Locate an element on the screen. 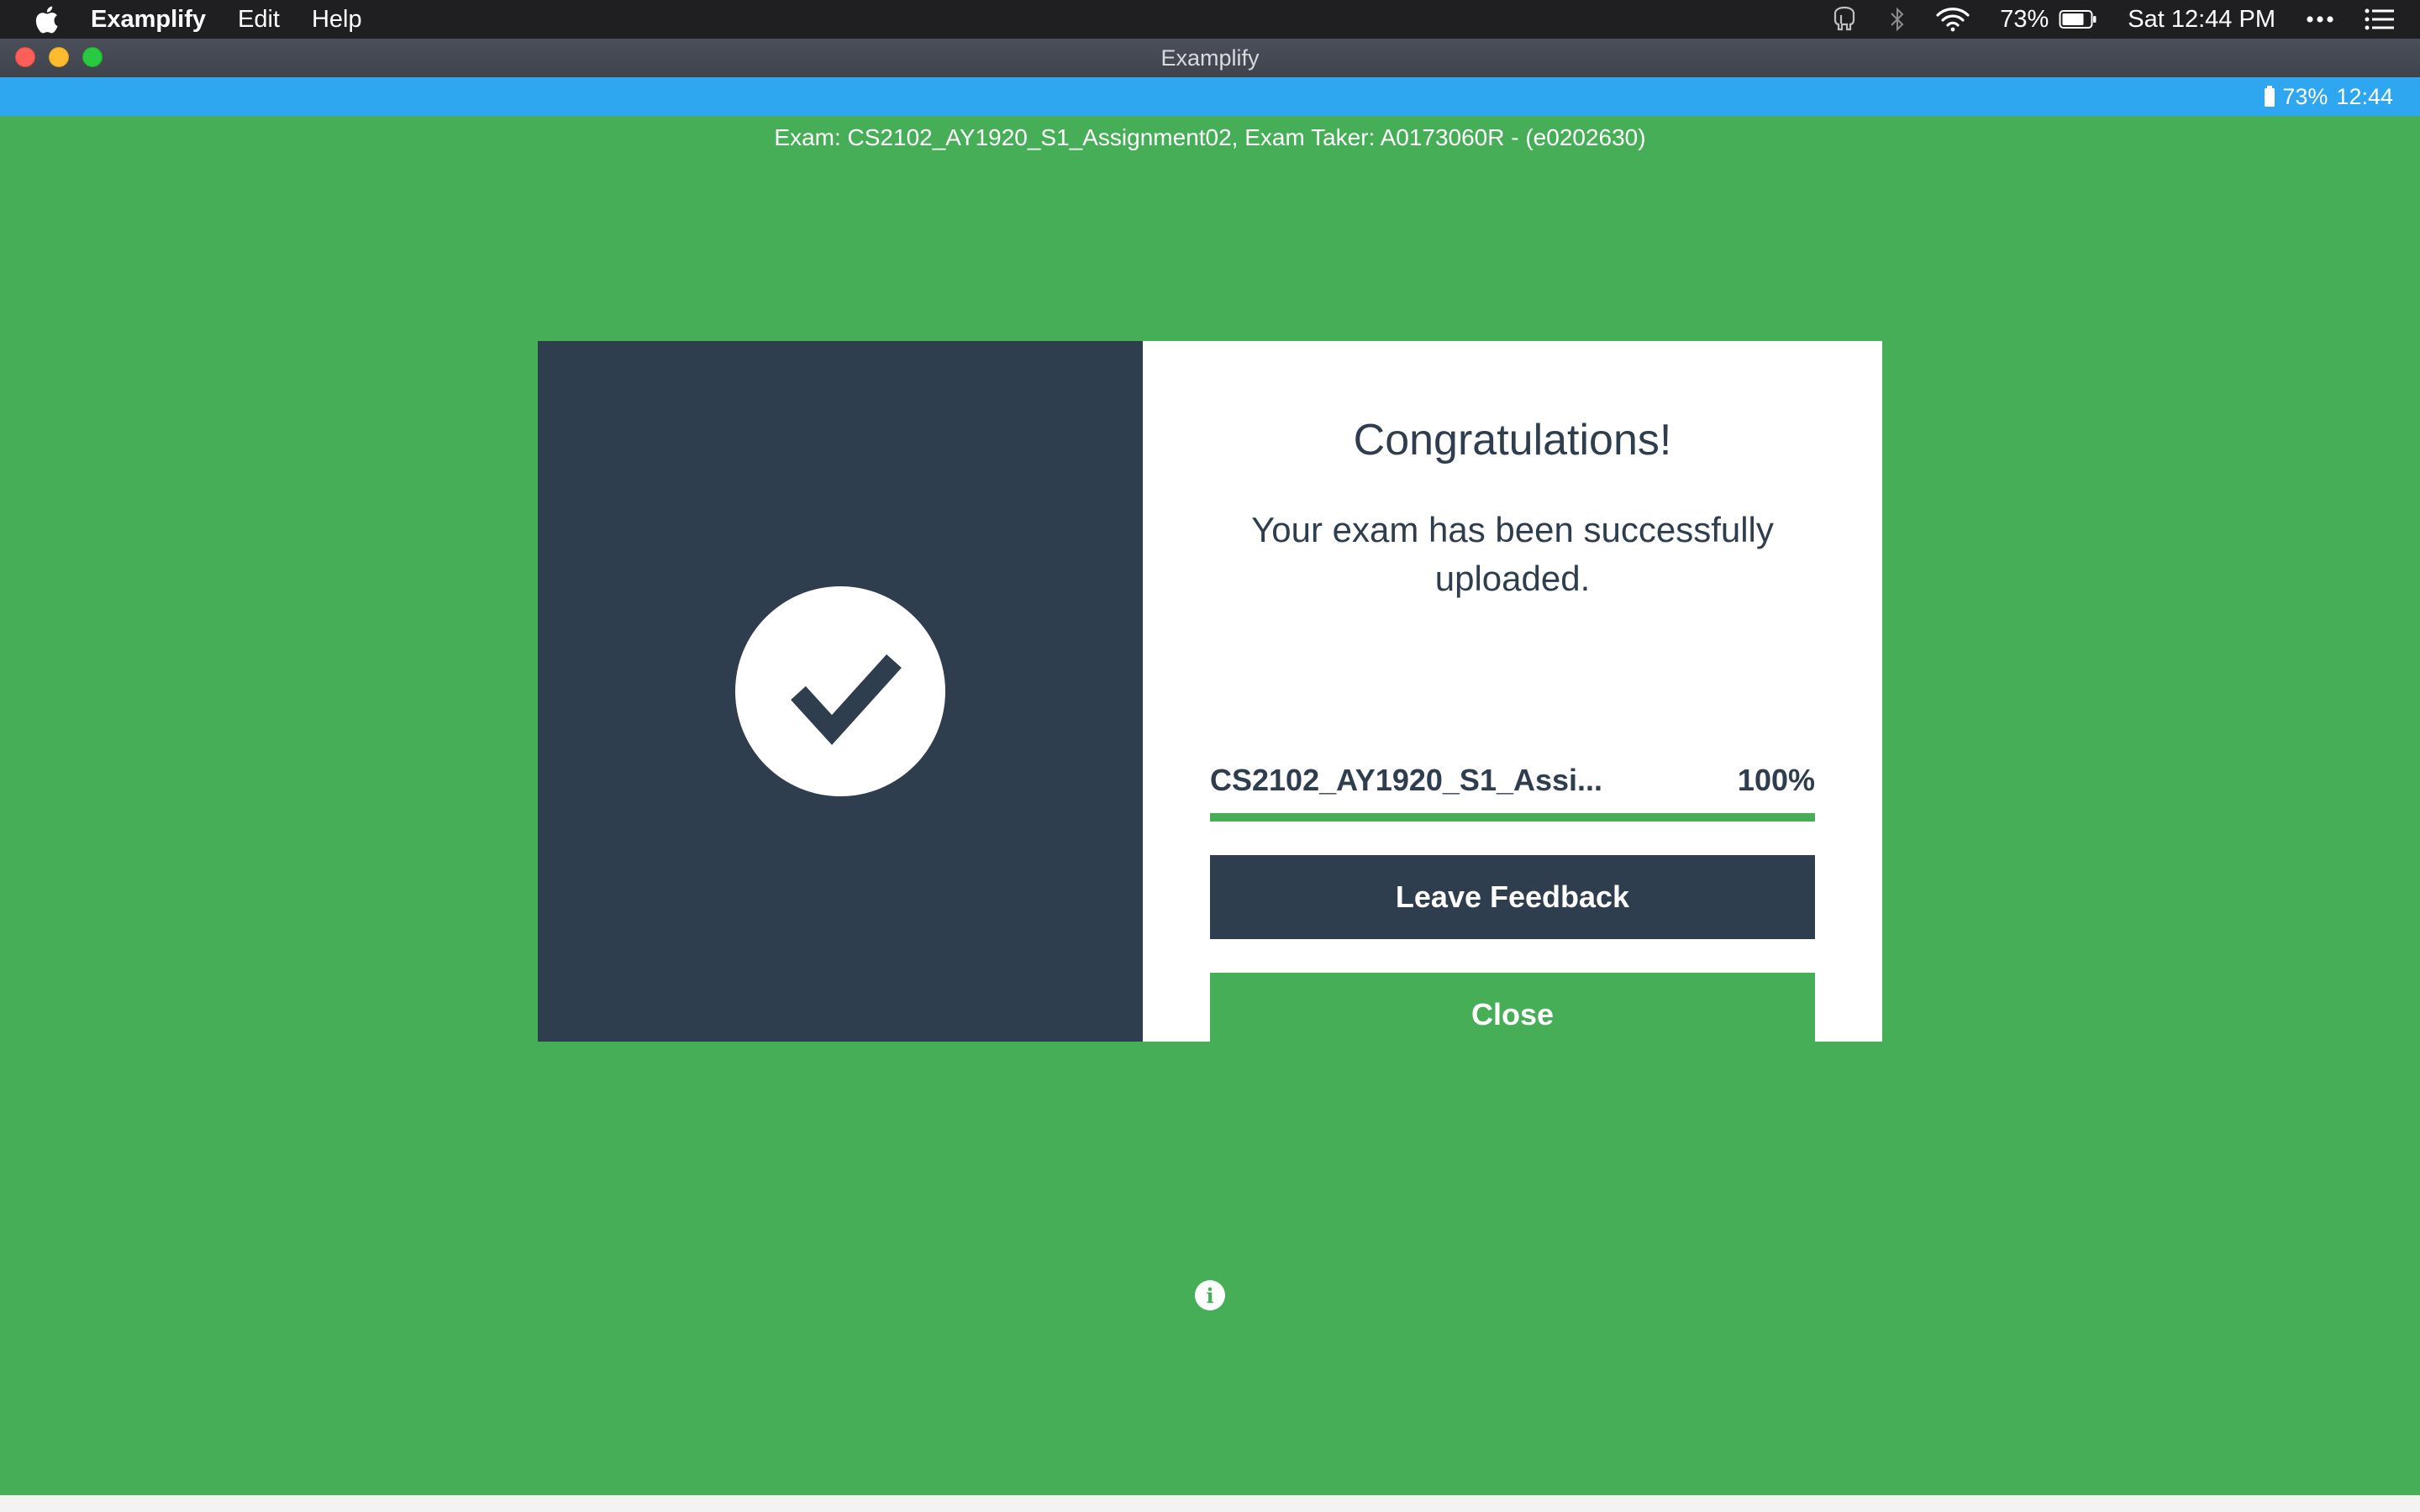 The image size is (2420, 1512). upload-progress-row: CS2102_AY1920_S1_Assi... 100% is located at coordinates (1512, 780).